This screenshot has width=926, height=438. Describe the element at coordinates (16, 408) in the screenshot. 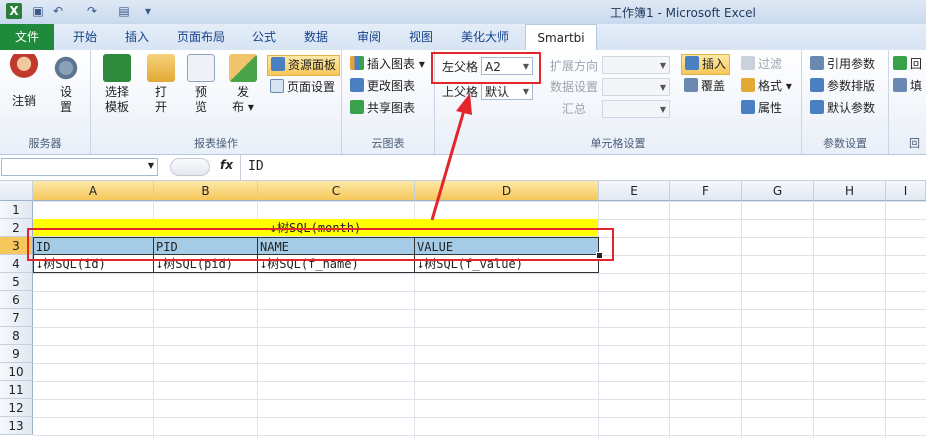

I see `row-header: 12` at that location.